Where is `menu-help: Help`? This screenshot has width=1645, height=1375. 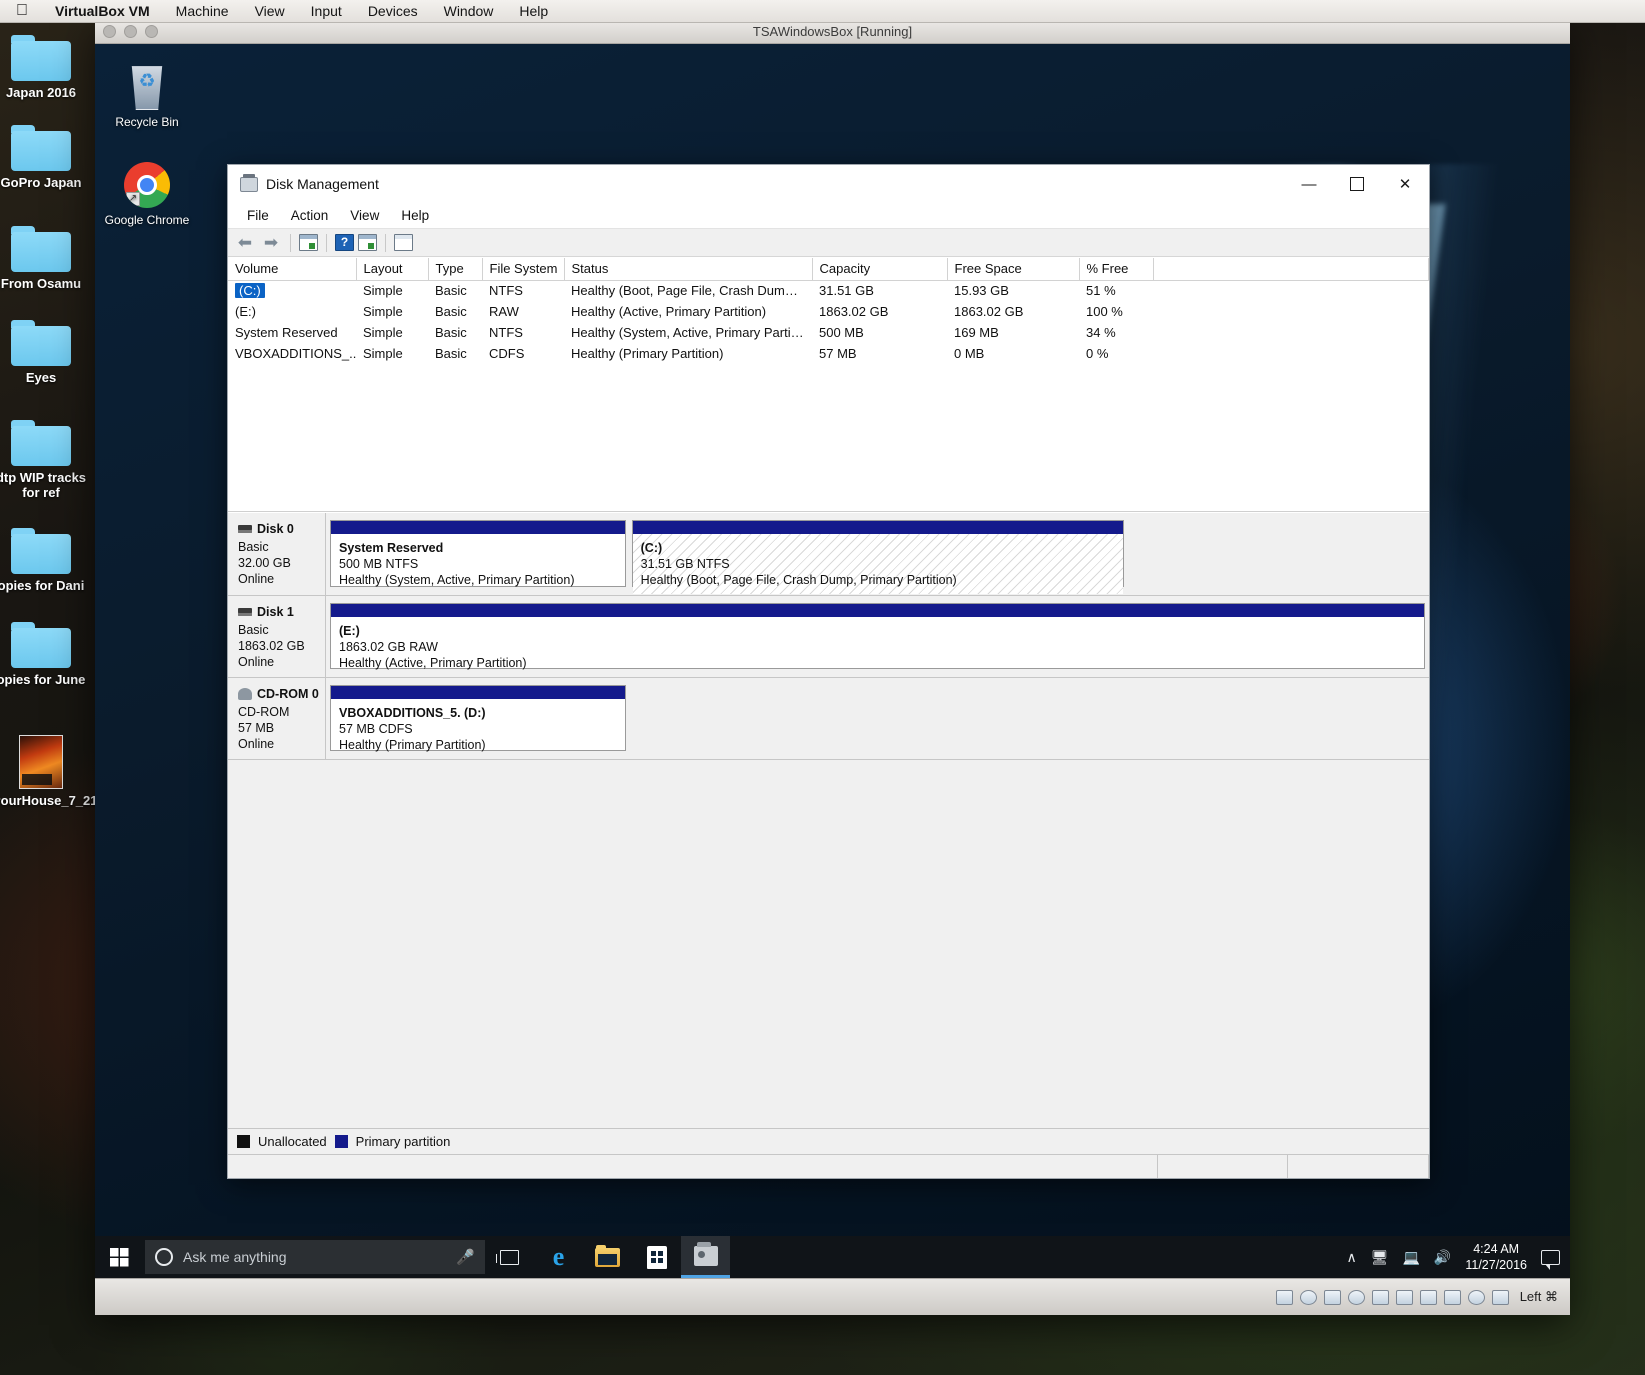
menu-help: Help is located at coordinates (415, 215).